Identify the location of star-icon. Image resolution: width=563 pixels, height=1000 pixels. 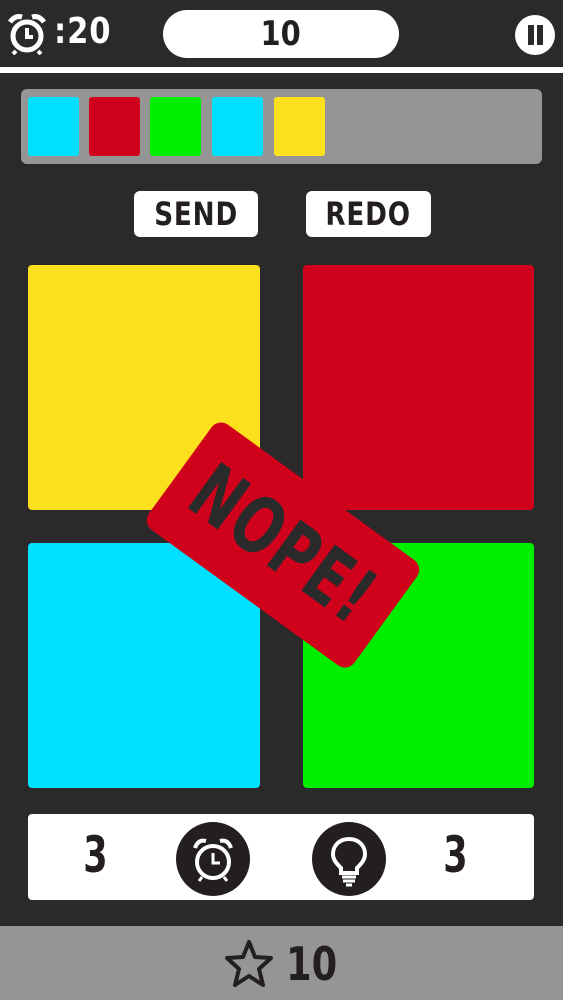
(249, 963).